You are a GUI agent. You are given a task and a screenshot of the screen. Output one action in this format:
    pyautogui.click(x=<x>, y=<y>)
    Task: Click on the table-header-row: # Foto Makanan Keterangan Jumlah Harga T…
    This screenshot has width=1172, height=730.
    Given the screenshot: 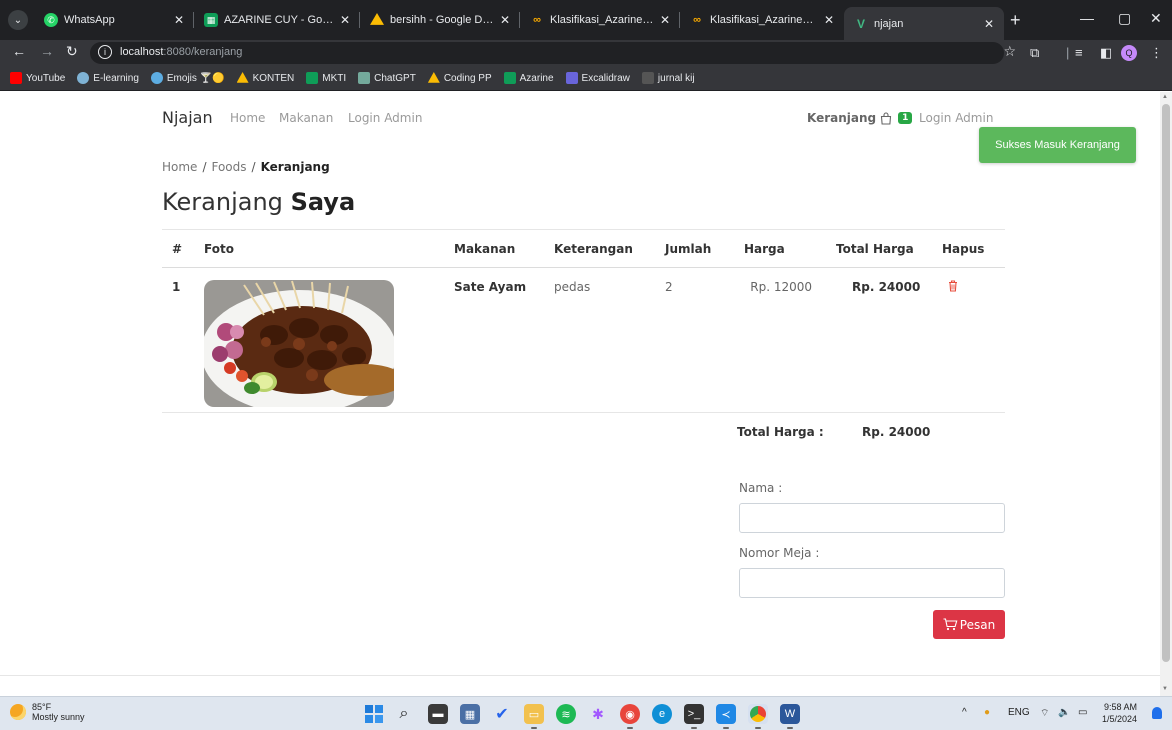 What is the action you would take?
    pyautogui.click(x=583, y=248)
    